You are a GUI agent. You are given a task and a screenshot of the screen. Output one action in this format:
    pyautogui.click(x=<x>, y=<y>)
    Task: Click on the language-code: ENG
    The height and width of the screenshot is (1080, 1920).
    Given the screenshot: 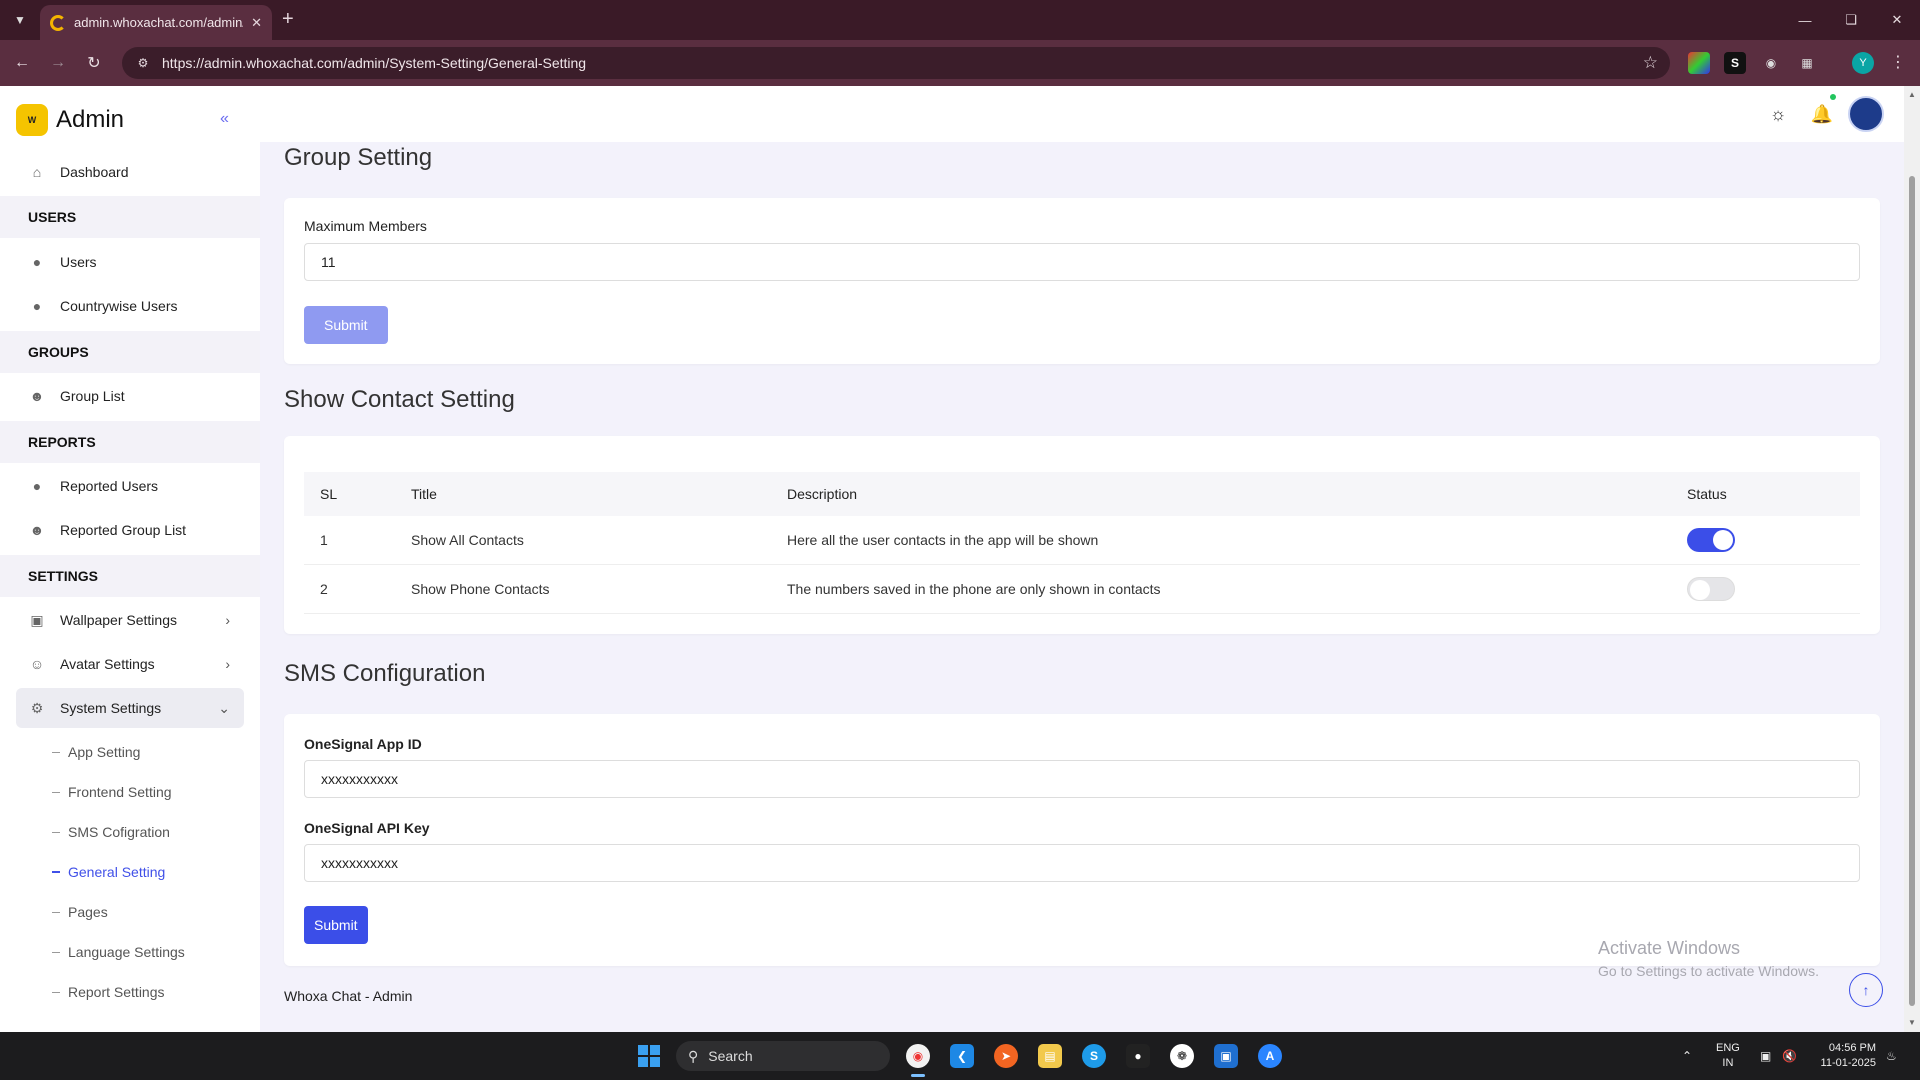 What is the action you would take?
    pyautogui.click(x=1728, y=1048)
    